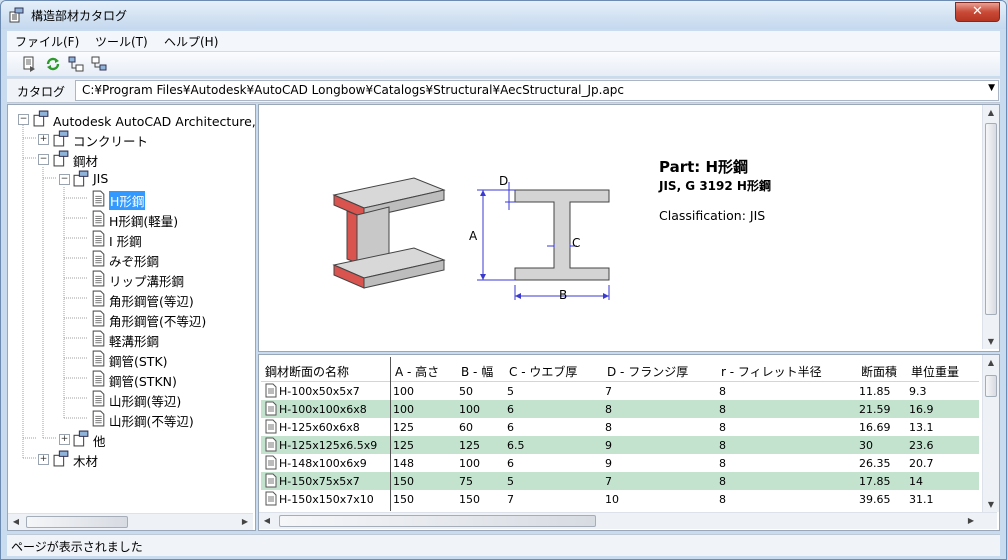 The width and height of the screenshot is (1007, 560). What do you see at coordinates (771, 371) in the screenshot?
I see `col-header-r: r - フィレット半径` at bounding box center [771, 371].